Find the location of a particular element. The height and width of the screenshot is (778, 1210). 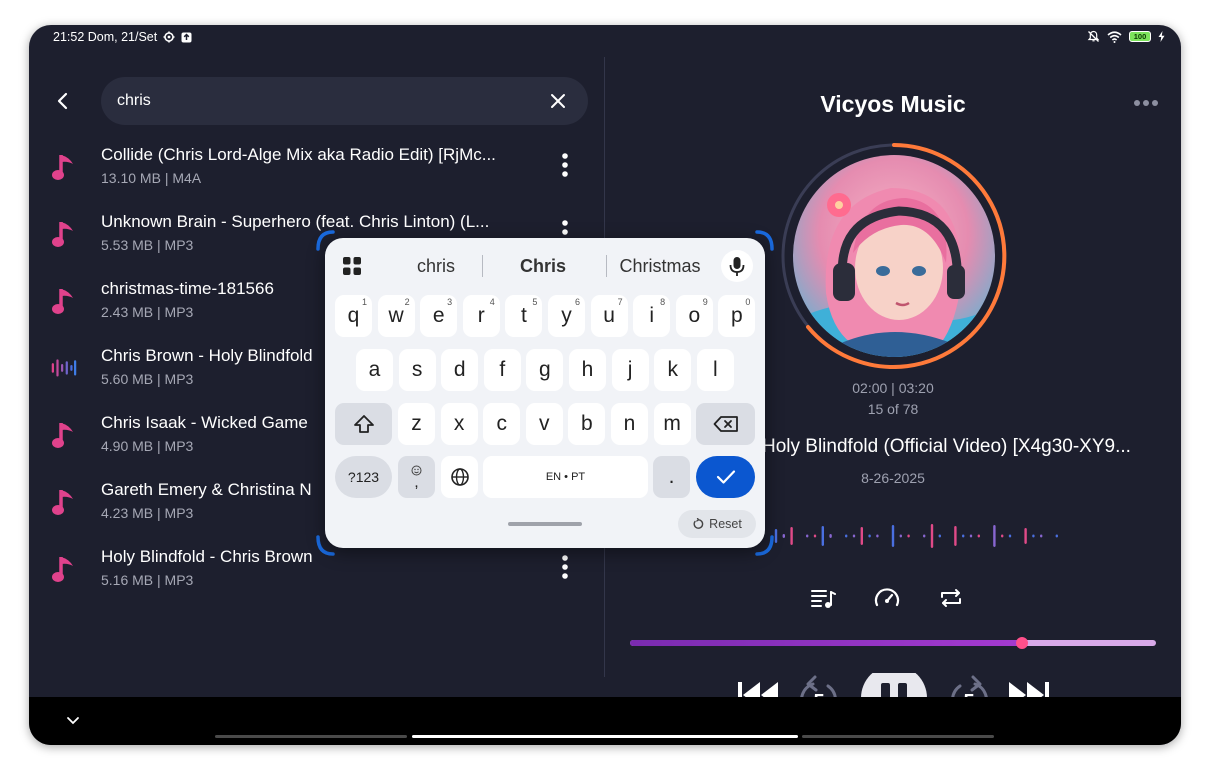

keyboard-drag-handle is located at coordinates (545, 524).